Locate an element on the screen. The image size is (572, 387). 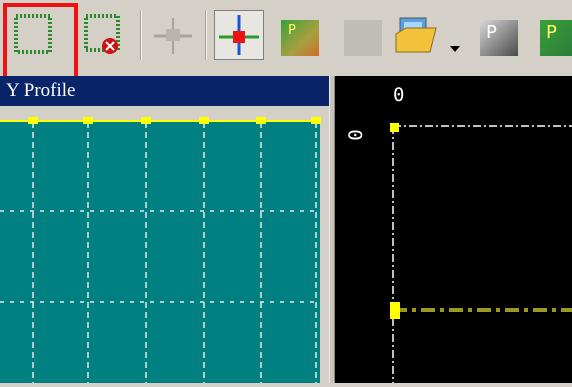
profile-handle is located at coordinates (395, 310).